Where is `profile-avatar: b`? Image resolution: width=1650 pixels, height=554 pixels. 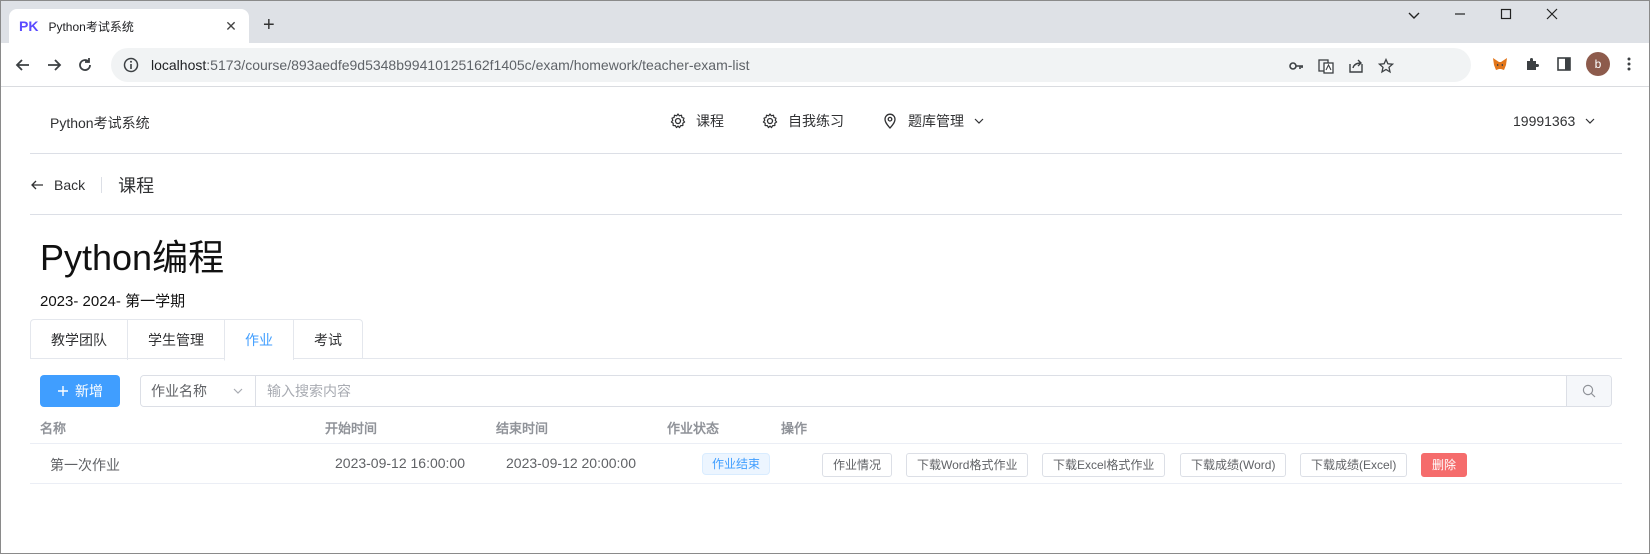 profile-avatar: b is located at coordinates (1598, 64).